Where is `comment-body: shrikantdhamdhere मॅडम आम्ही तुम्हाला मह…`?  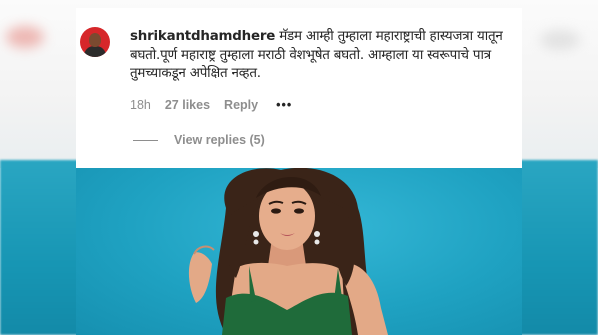
comment-body: shrikantdhamdhere मॅडम आम्ही तुम्हाला मह… is located at coordinates (322, 56).